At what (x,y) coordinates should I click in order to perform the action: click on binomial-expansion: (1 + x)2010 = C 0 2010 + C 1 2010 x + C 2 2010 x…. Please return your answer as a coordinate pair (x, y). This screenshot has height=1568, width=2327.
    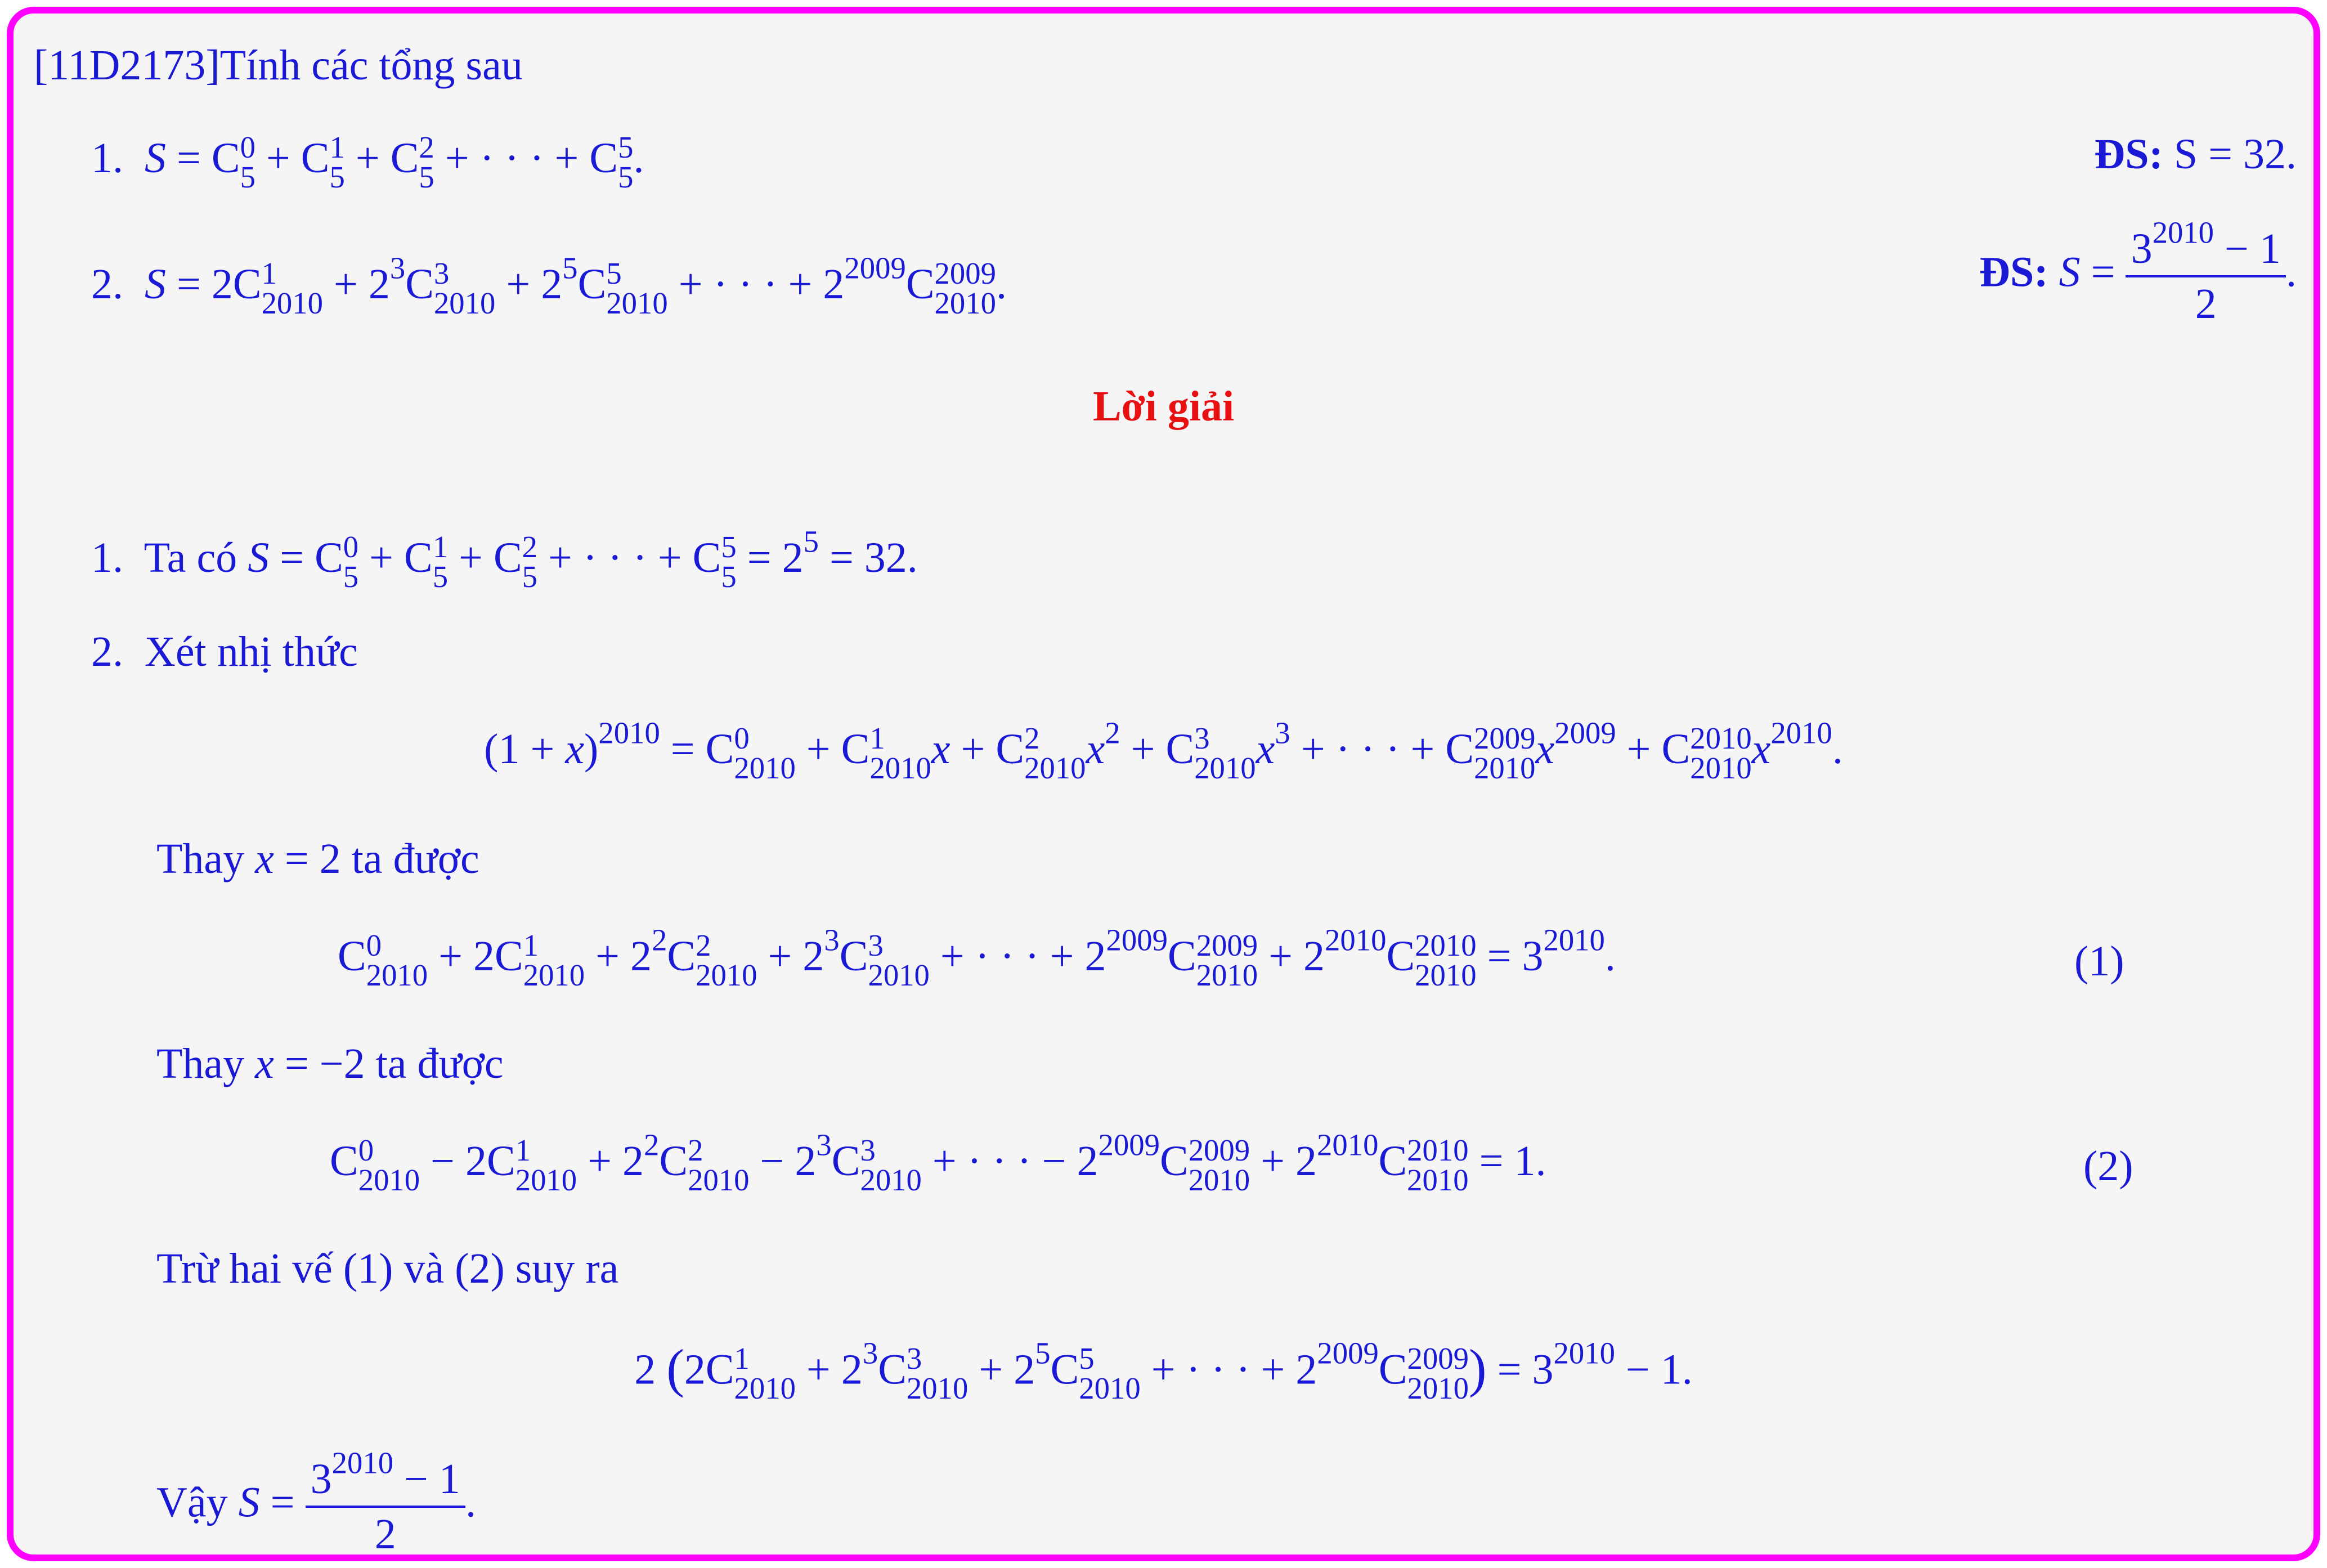
    Looking at the image, I should click on (1163, 750).